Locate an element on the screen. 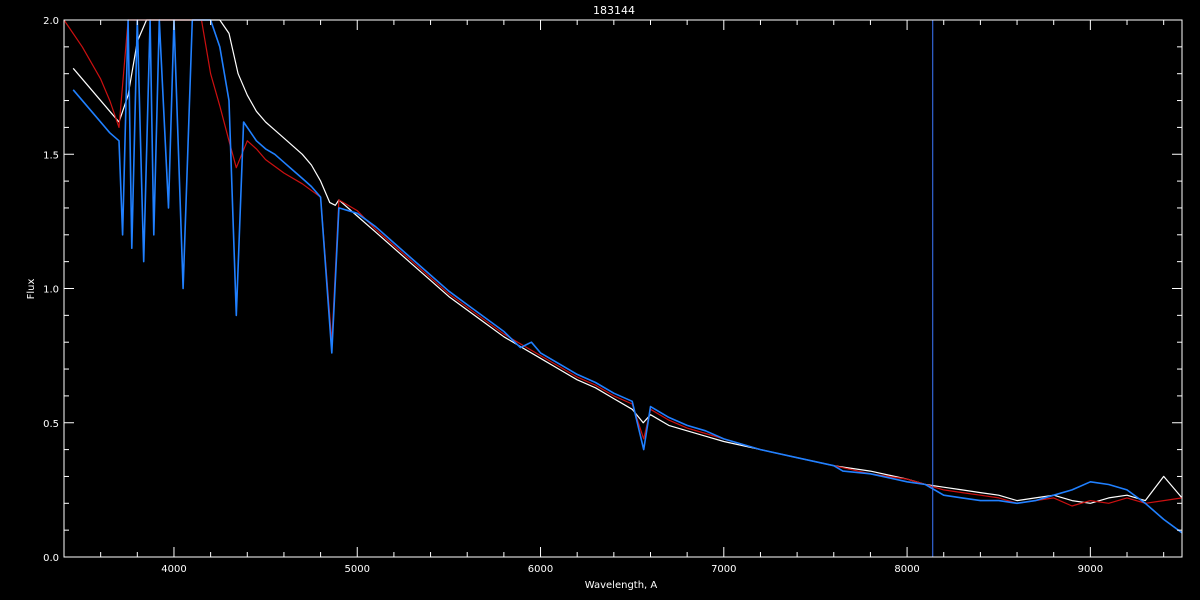 The height and width of the screenshot is (600, 1200). x-tick-label: 4000 is located at coordinates (173, 569).